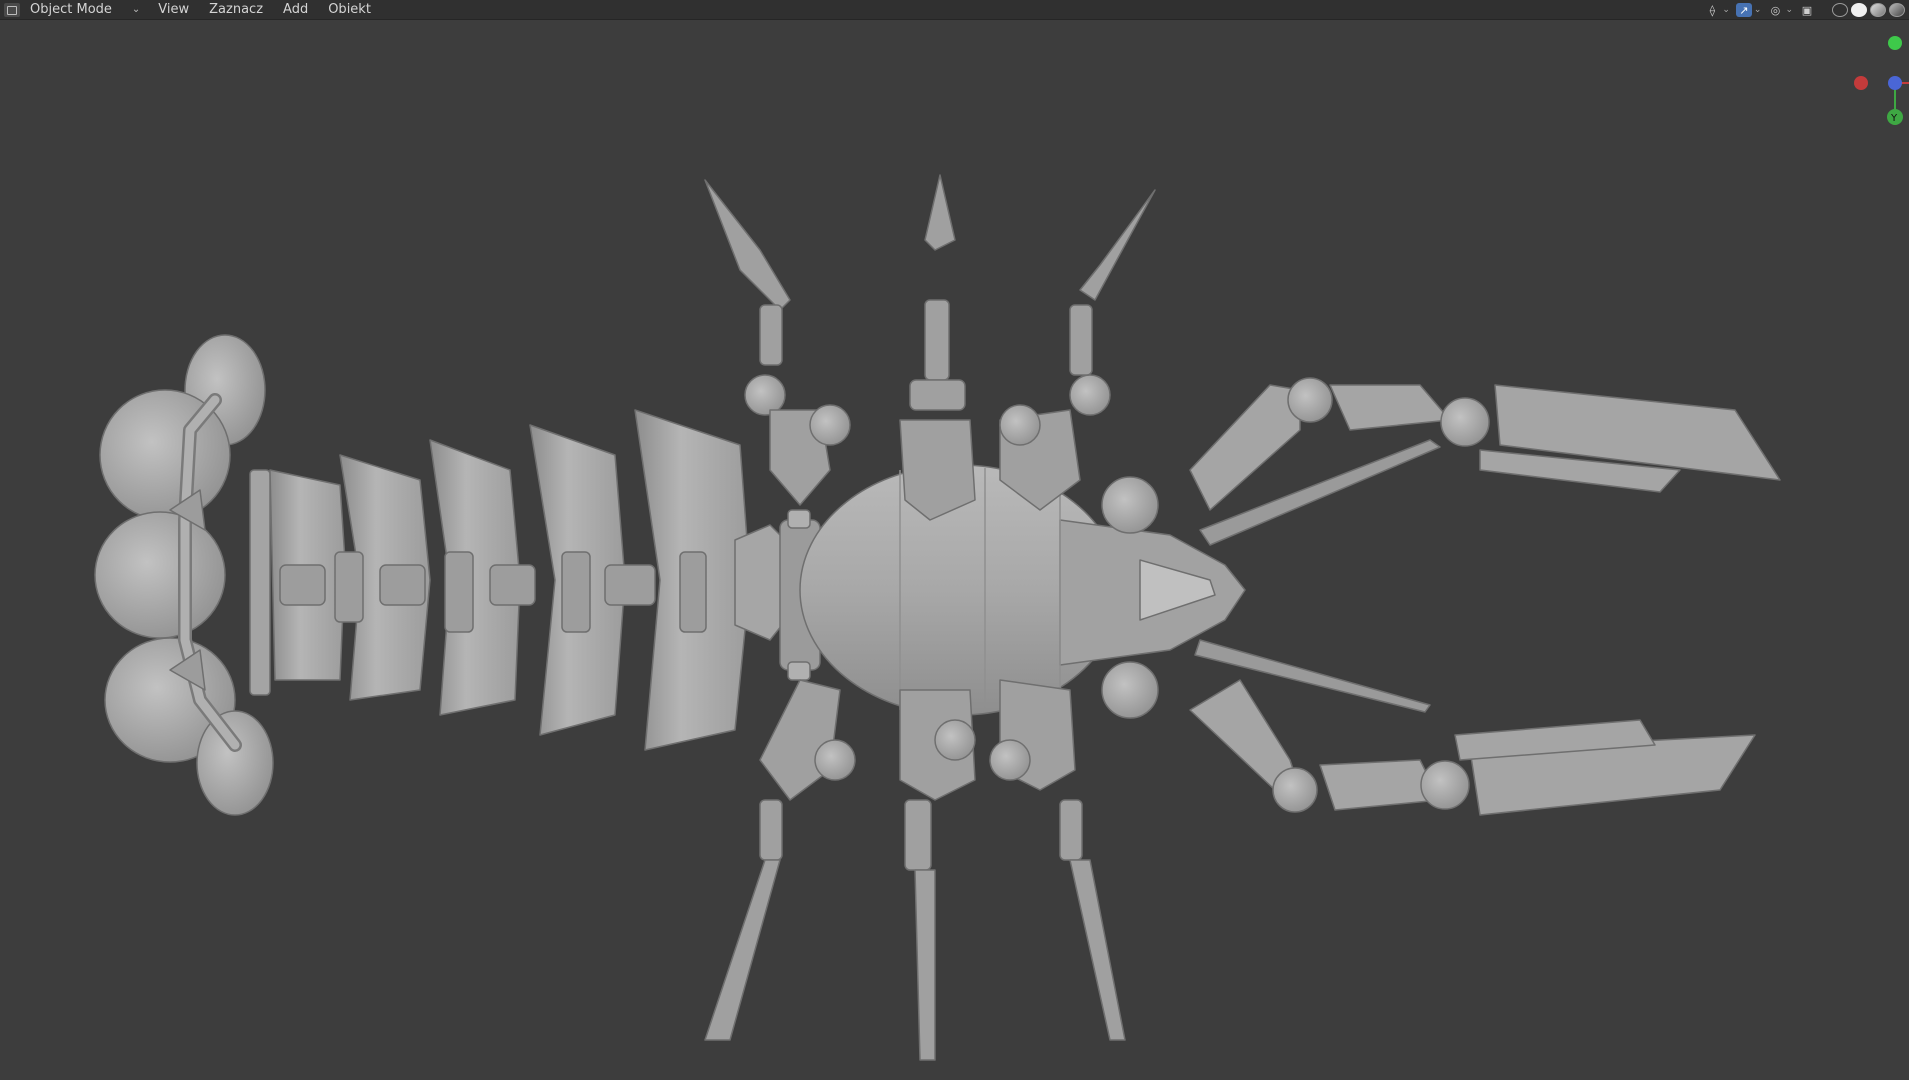 The height and width of the screenshot is (1080, 1909). I want to click on mode-label: Object Mode, so click(71, 9).